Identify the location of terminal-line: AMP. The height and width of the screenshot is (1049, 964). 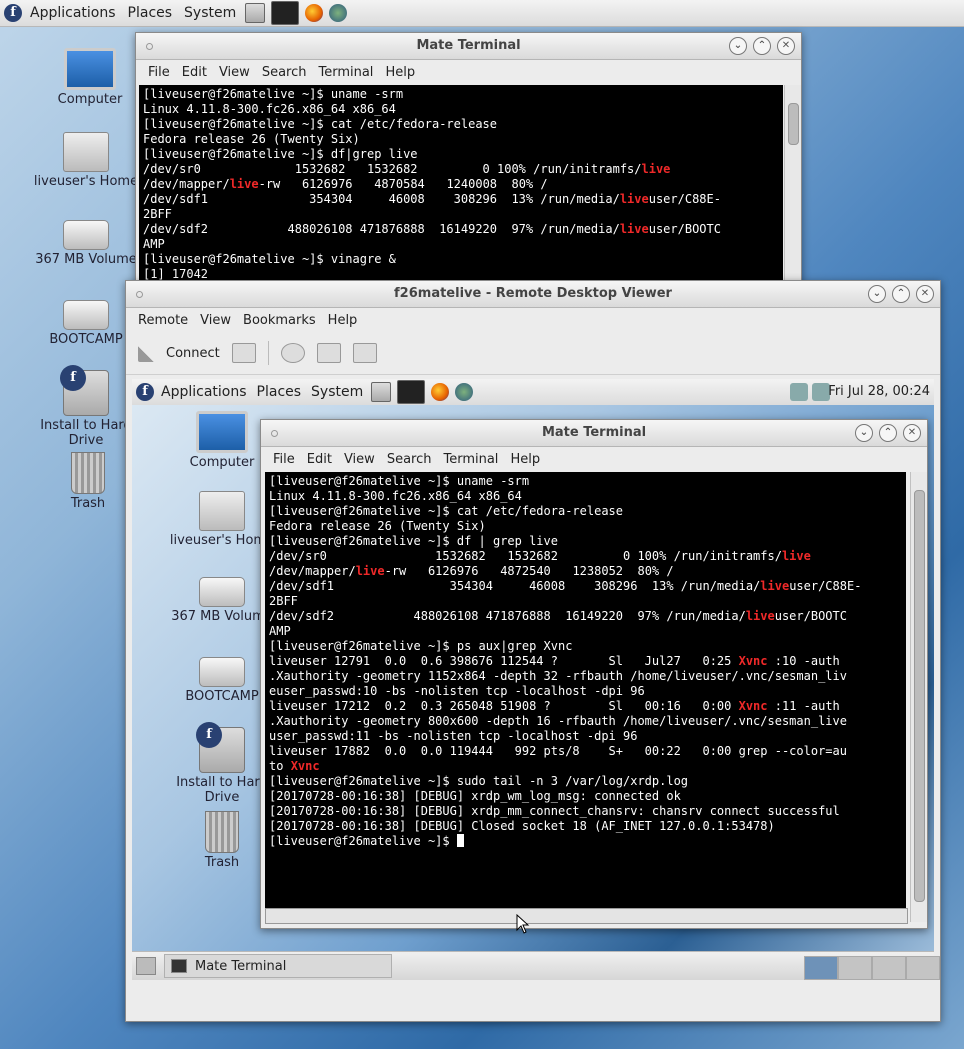
(154, 244).